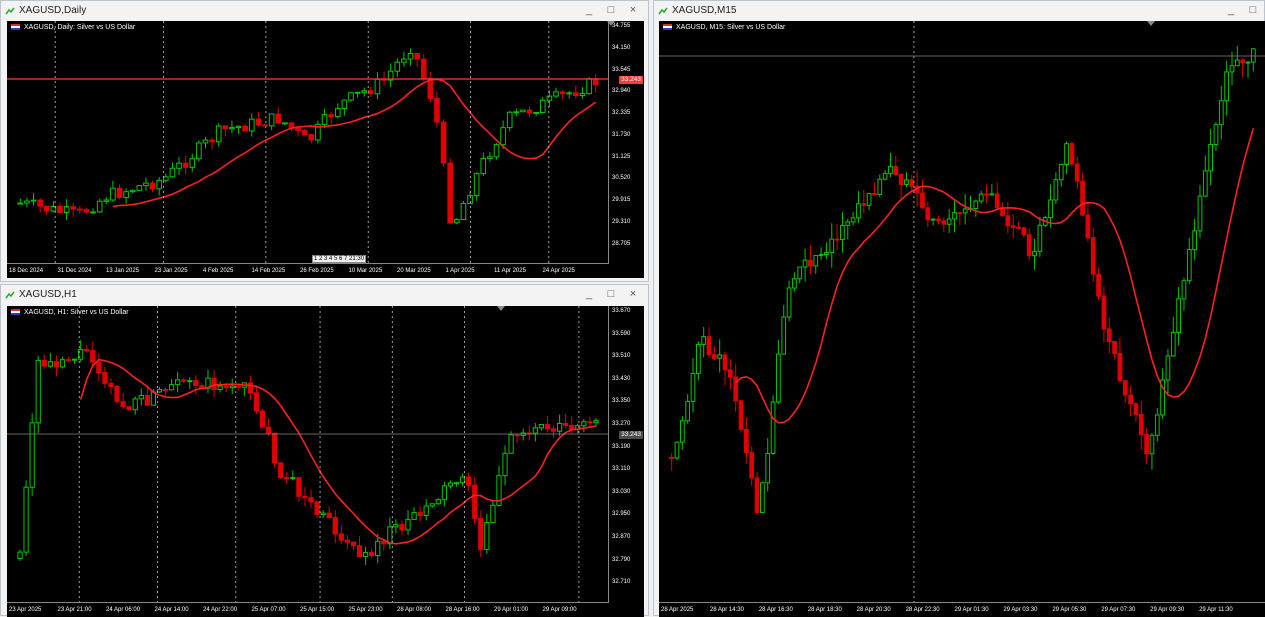  I want to click on time-tick: 29 Apr 03:30, so click(1020, 610).